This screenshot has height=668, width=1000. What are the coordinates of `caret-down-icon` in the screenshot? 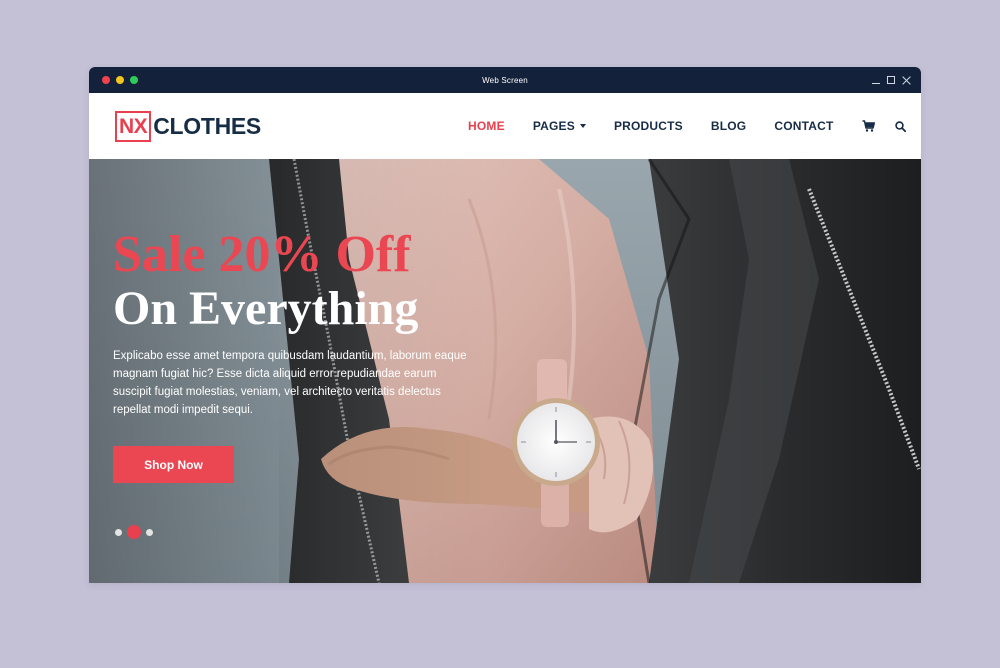 It's located at (582, 126).